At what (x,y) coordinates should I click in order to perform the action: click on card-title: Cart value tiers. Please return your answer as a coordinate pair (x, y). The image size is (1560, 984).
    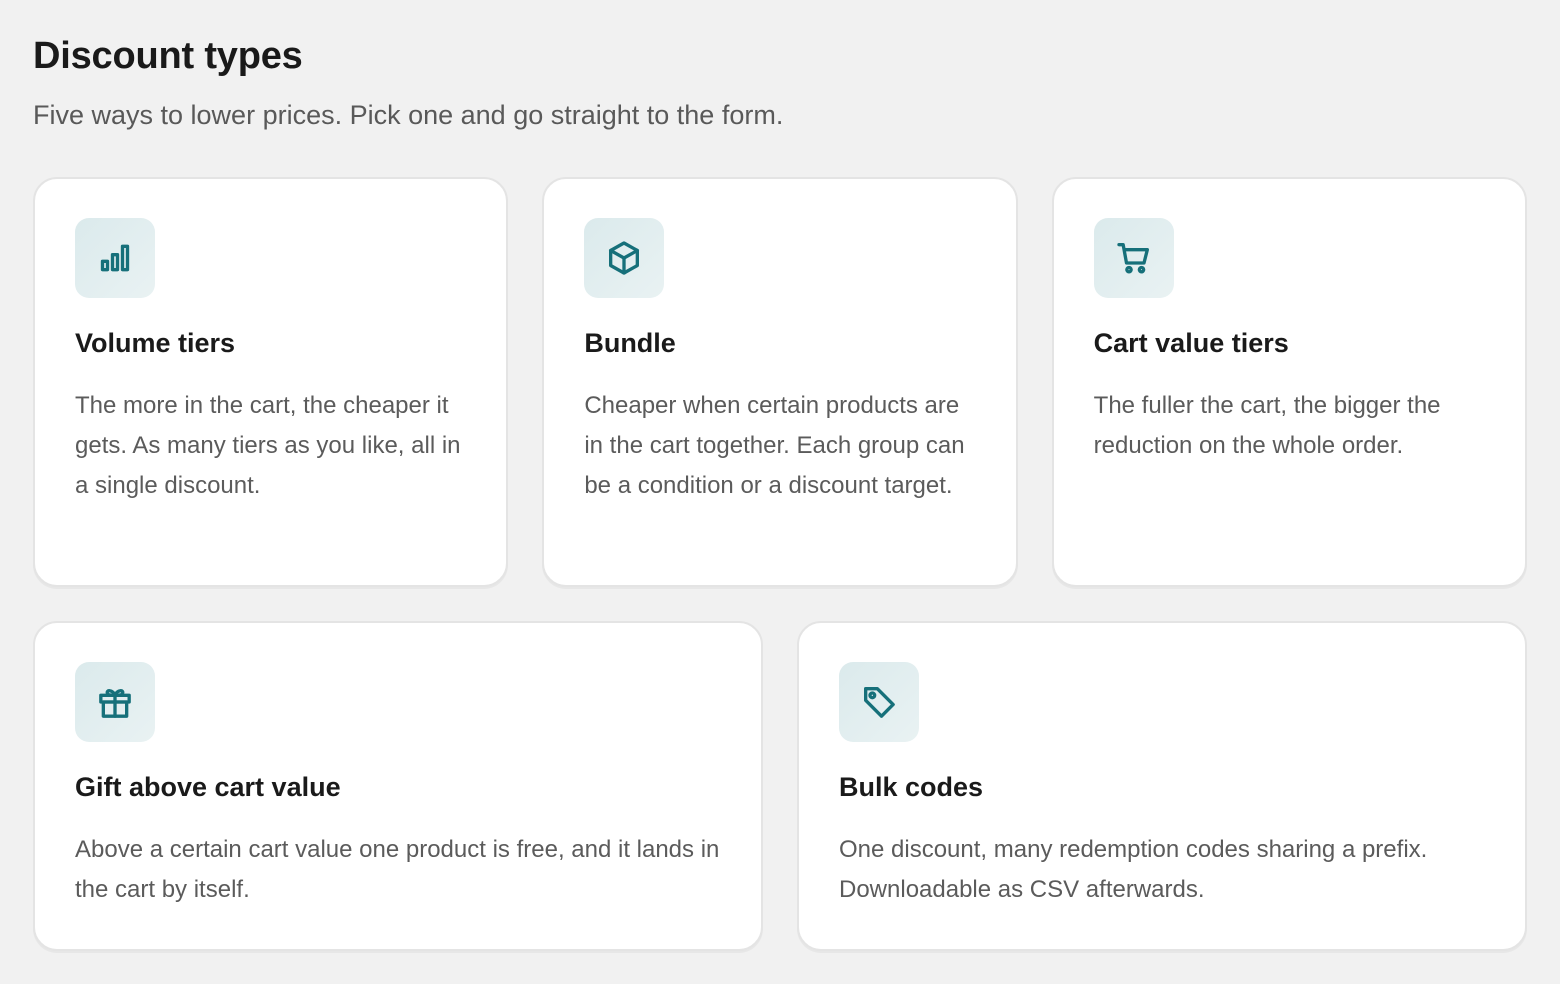
    Looking at the image, I should click on (1191, 343).